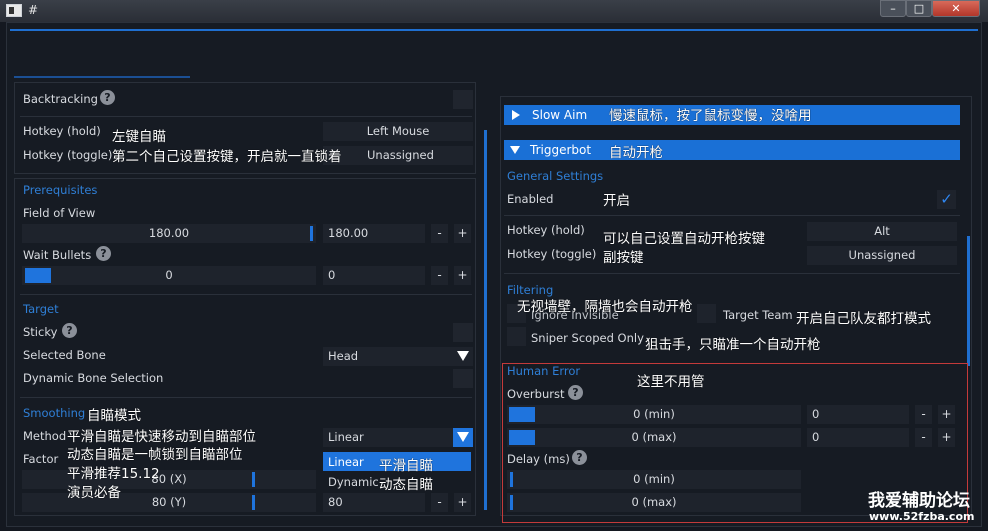 This screenshot has width=988, height=531. What do you see at coordinates (439, 275) in the screenshot?
I see `wait-minus-button: -` at bounding box center [439, 275].